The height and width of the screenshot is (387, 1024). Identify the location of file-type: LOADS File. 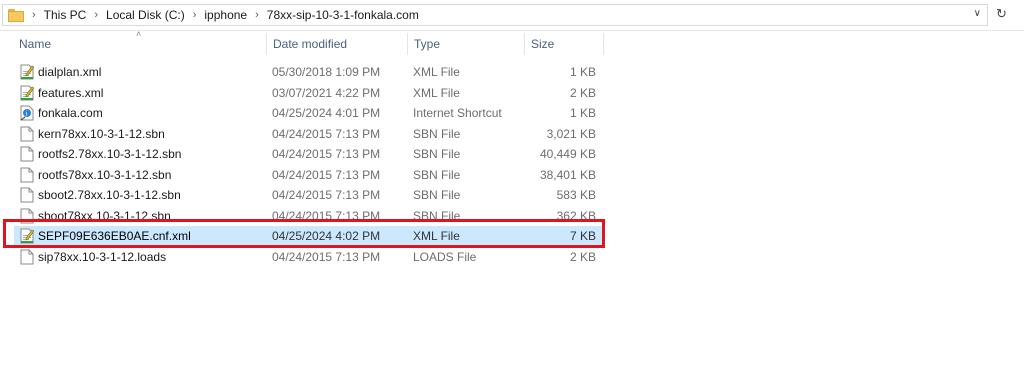
(445, 256).